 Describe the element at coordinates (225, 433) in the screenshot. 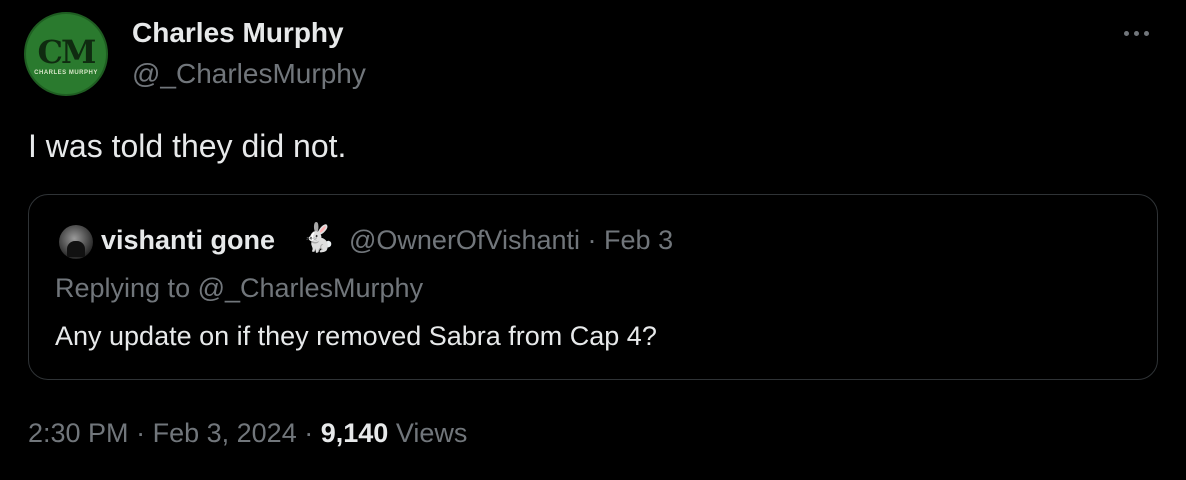

I see `tweet-date: Feb 3, 2024` at that location.